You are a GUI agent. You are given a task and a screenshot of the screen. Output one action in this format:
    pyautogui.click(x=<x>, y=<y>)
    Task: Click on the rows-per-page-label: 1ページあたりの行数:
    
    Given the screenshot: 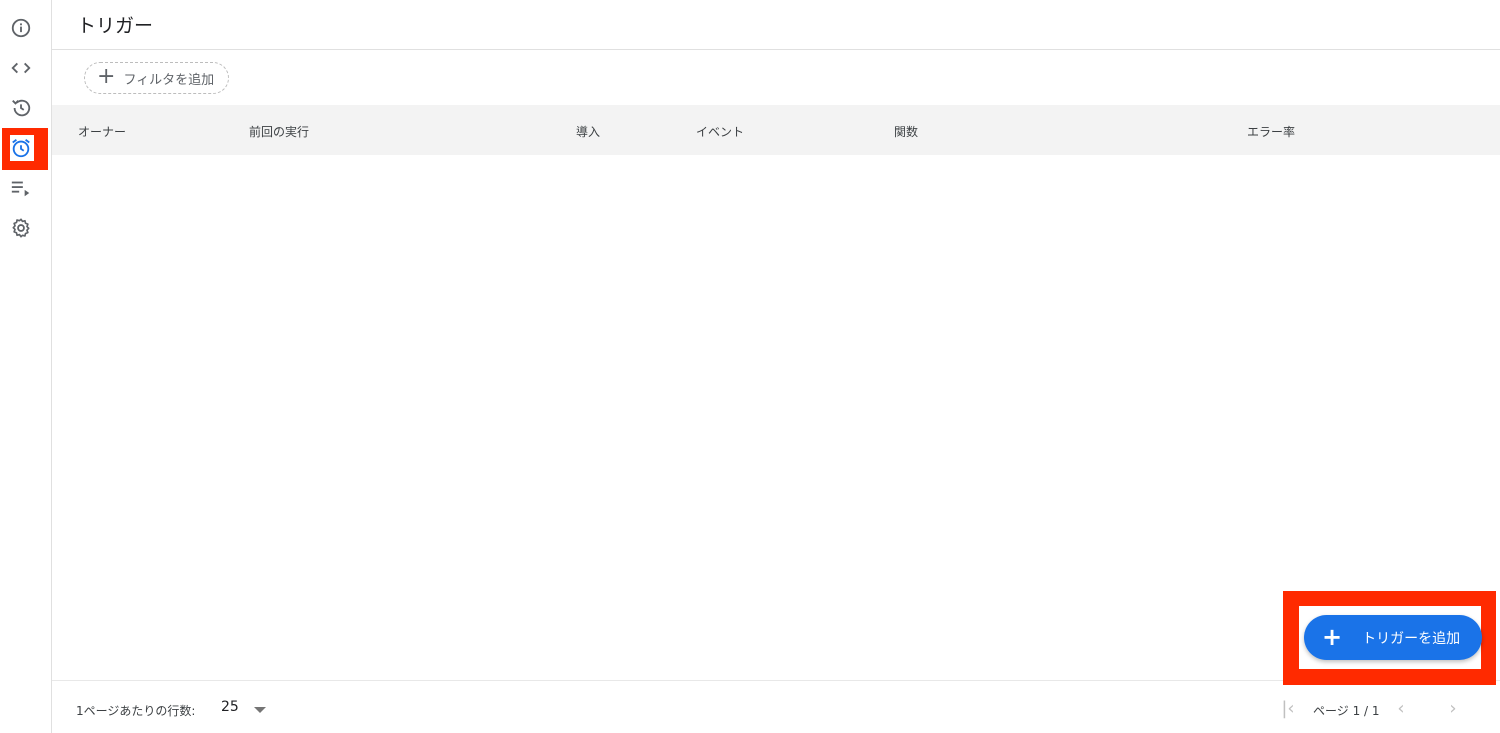 What is the action you would take?
    pyautogui.click(x=136, y=711)
    